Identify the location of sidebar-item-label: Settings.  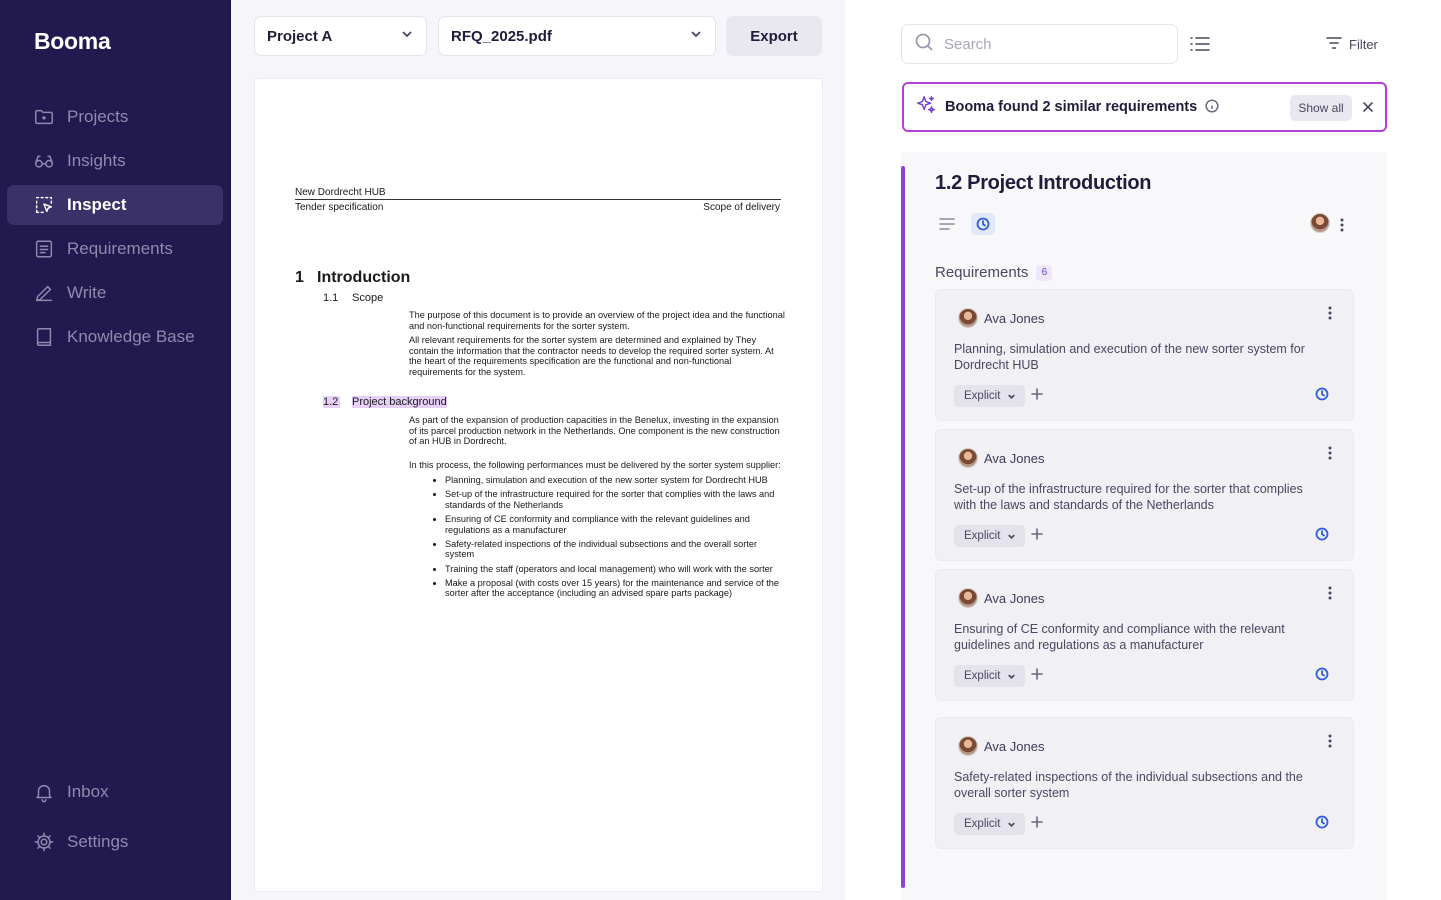
(98, 841).